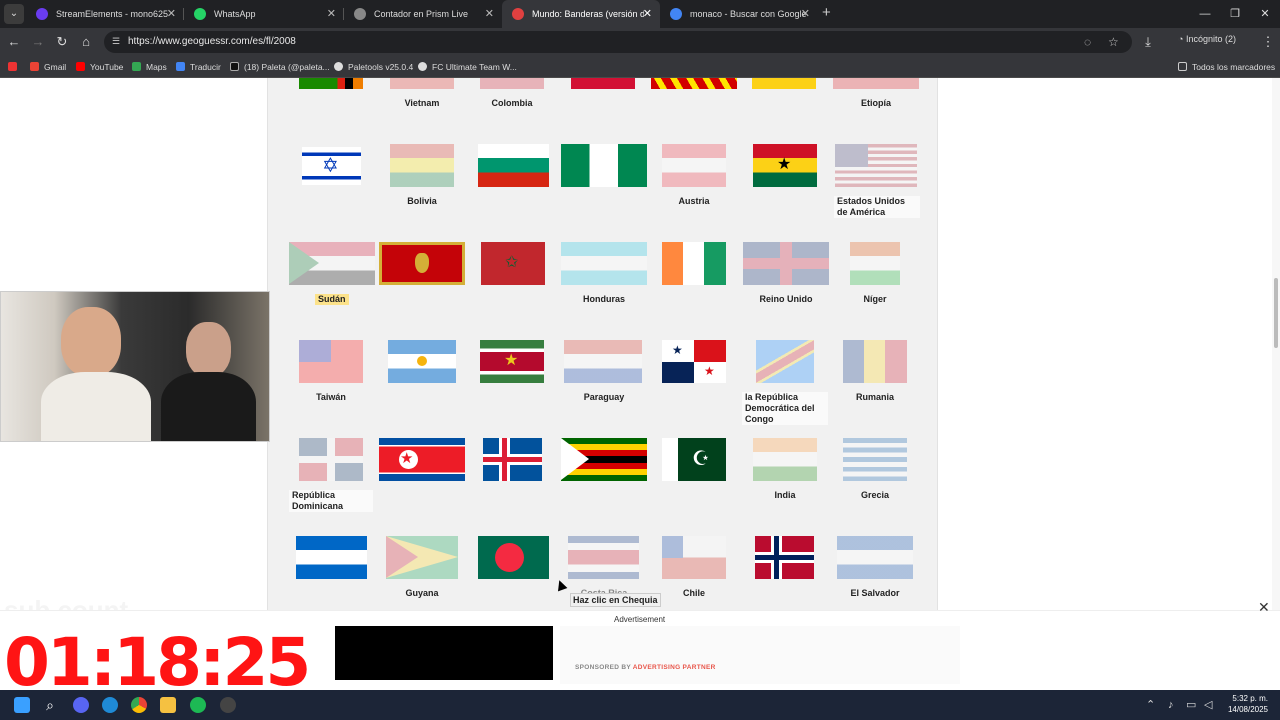 This screenshot has width=1280, height=720. Describe the element at coordinates (875, 459) in the screenshot. I see `flag-greece` at that location.